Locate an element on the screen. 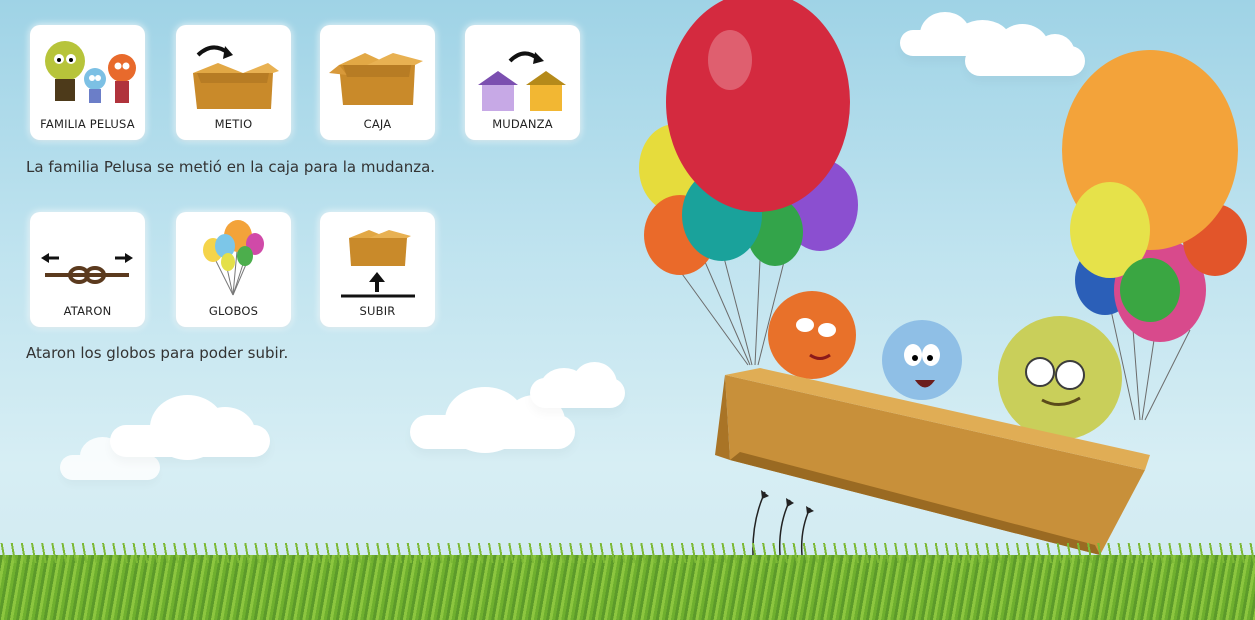  pictogram-card-caja: CAJA is located at coordinates (377, 82).